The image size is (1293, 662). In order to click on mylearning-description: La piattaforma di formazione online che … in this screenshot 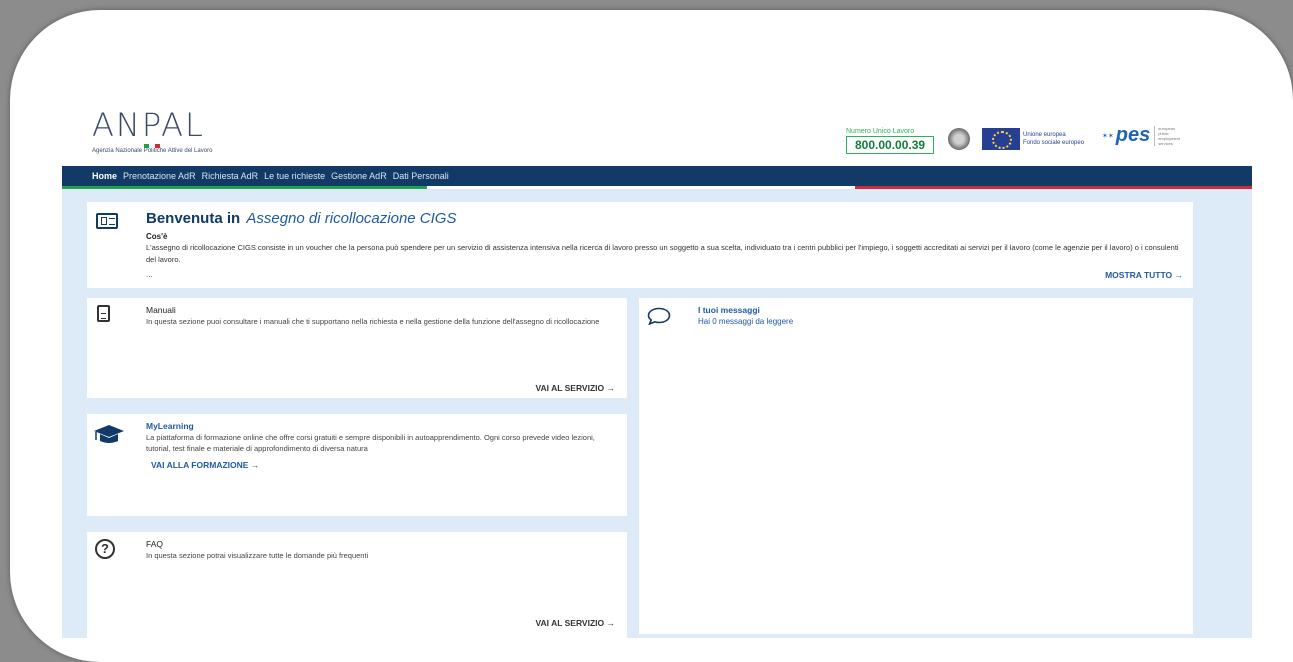, I will do `click(370, 443)`.